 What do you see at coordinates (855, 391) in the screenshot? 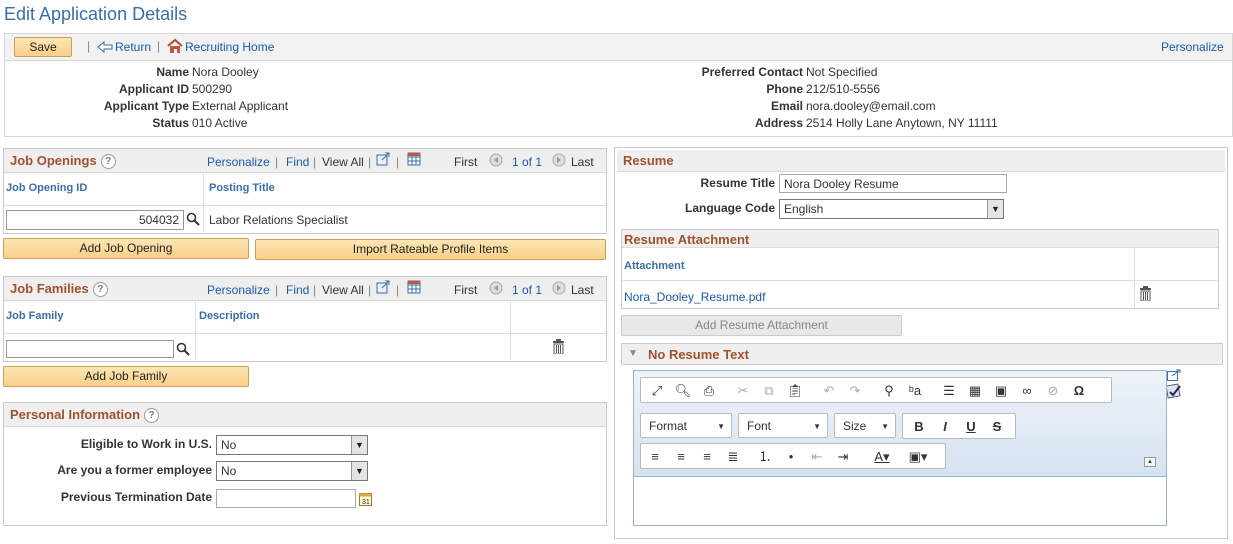
I see `redo-icon: ↷` at bounding box center [855, 391].